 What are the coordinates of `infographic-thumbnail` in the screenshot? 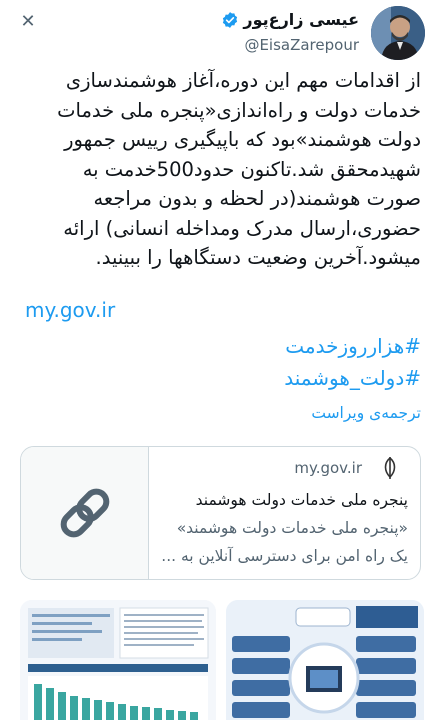 It's located at (118, 660).